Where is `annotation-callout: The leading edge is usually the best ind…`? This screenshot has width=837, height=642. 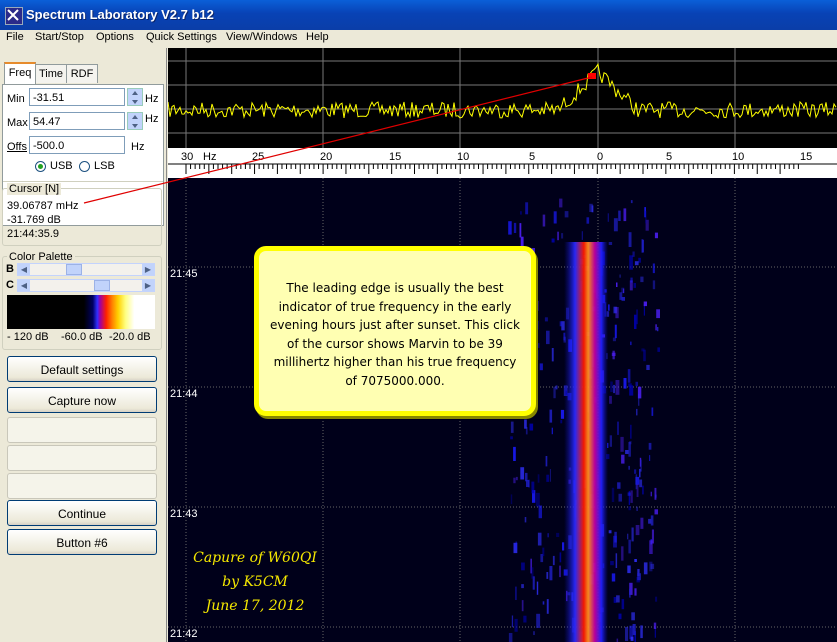
annotation-callout: The leading edge is usually the best ind… is located at coordinates (395, 331).